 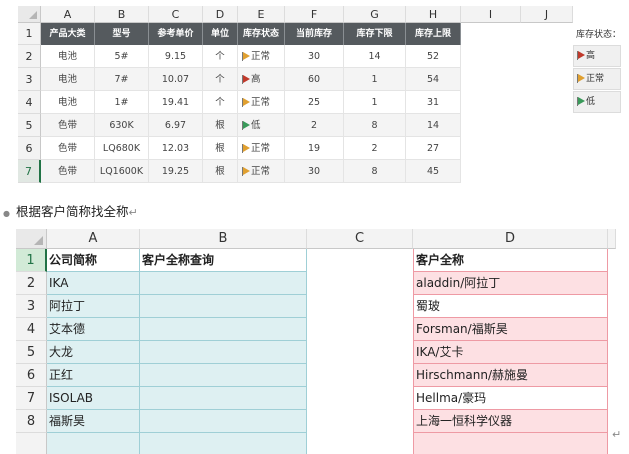 I want to click on column-header-e: E, so click(x=261, y=14).